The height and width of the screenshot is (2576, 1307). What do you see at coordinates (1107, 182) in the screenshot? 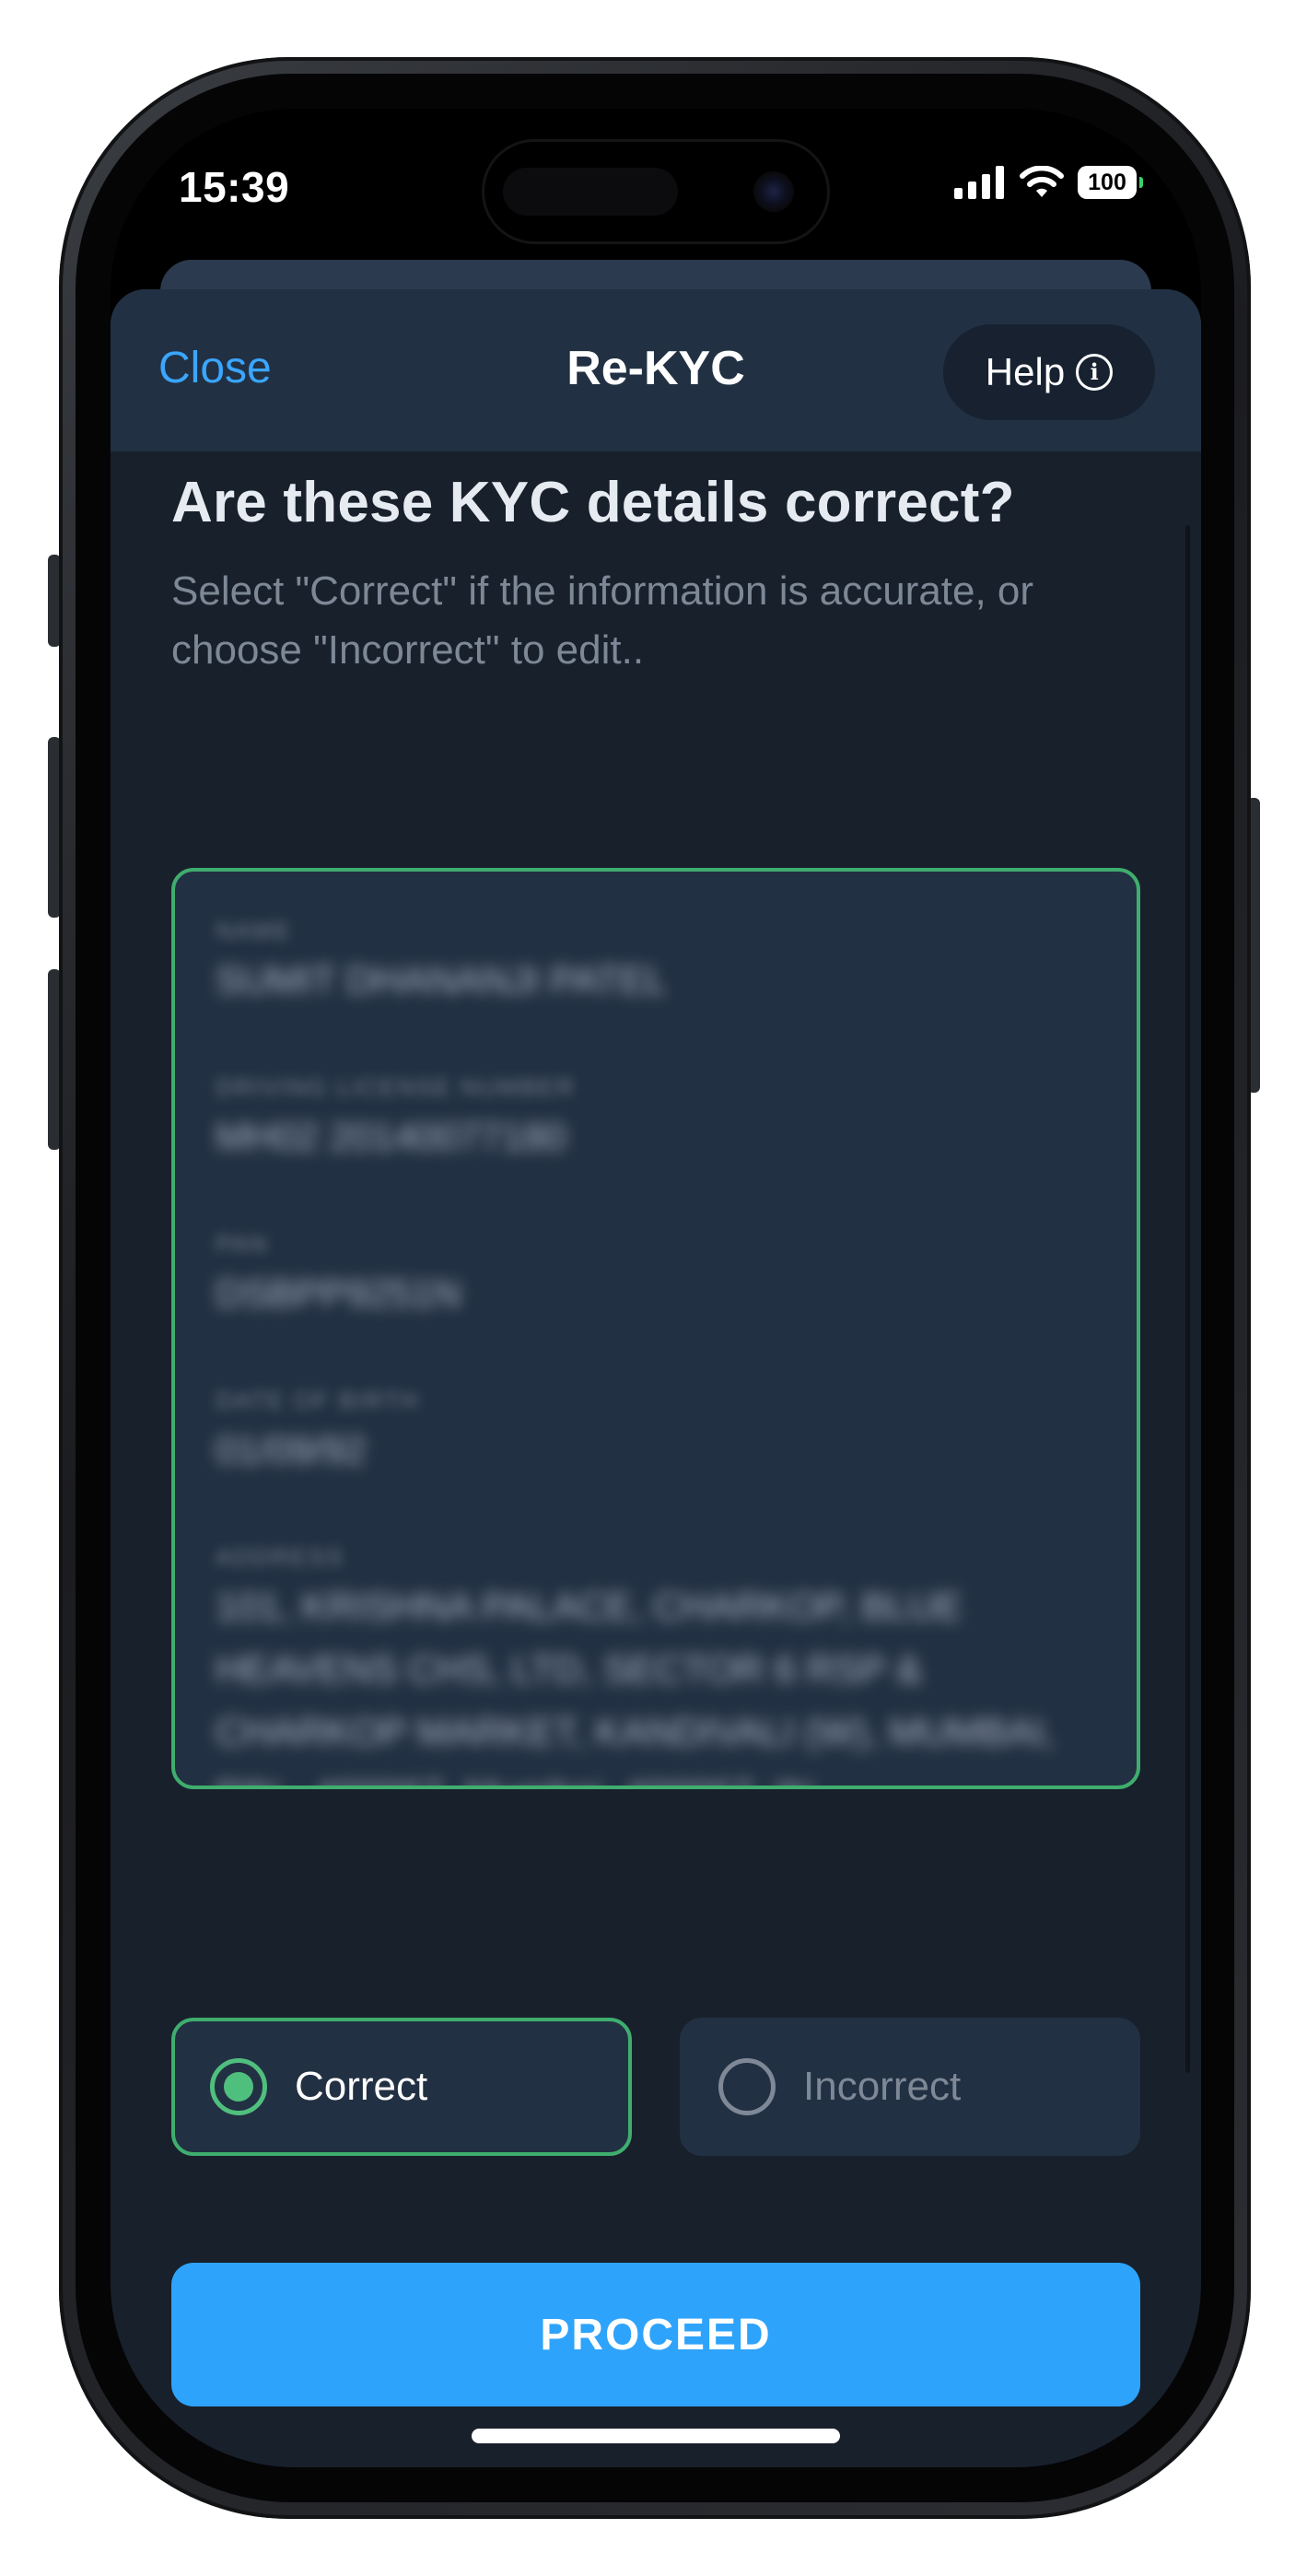
I see `battery-level: 100` at bounding box center [1107, 182].